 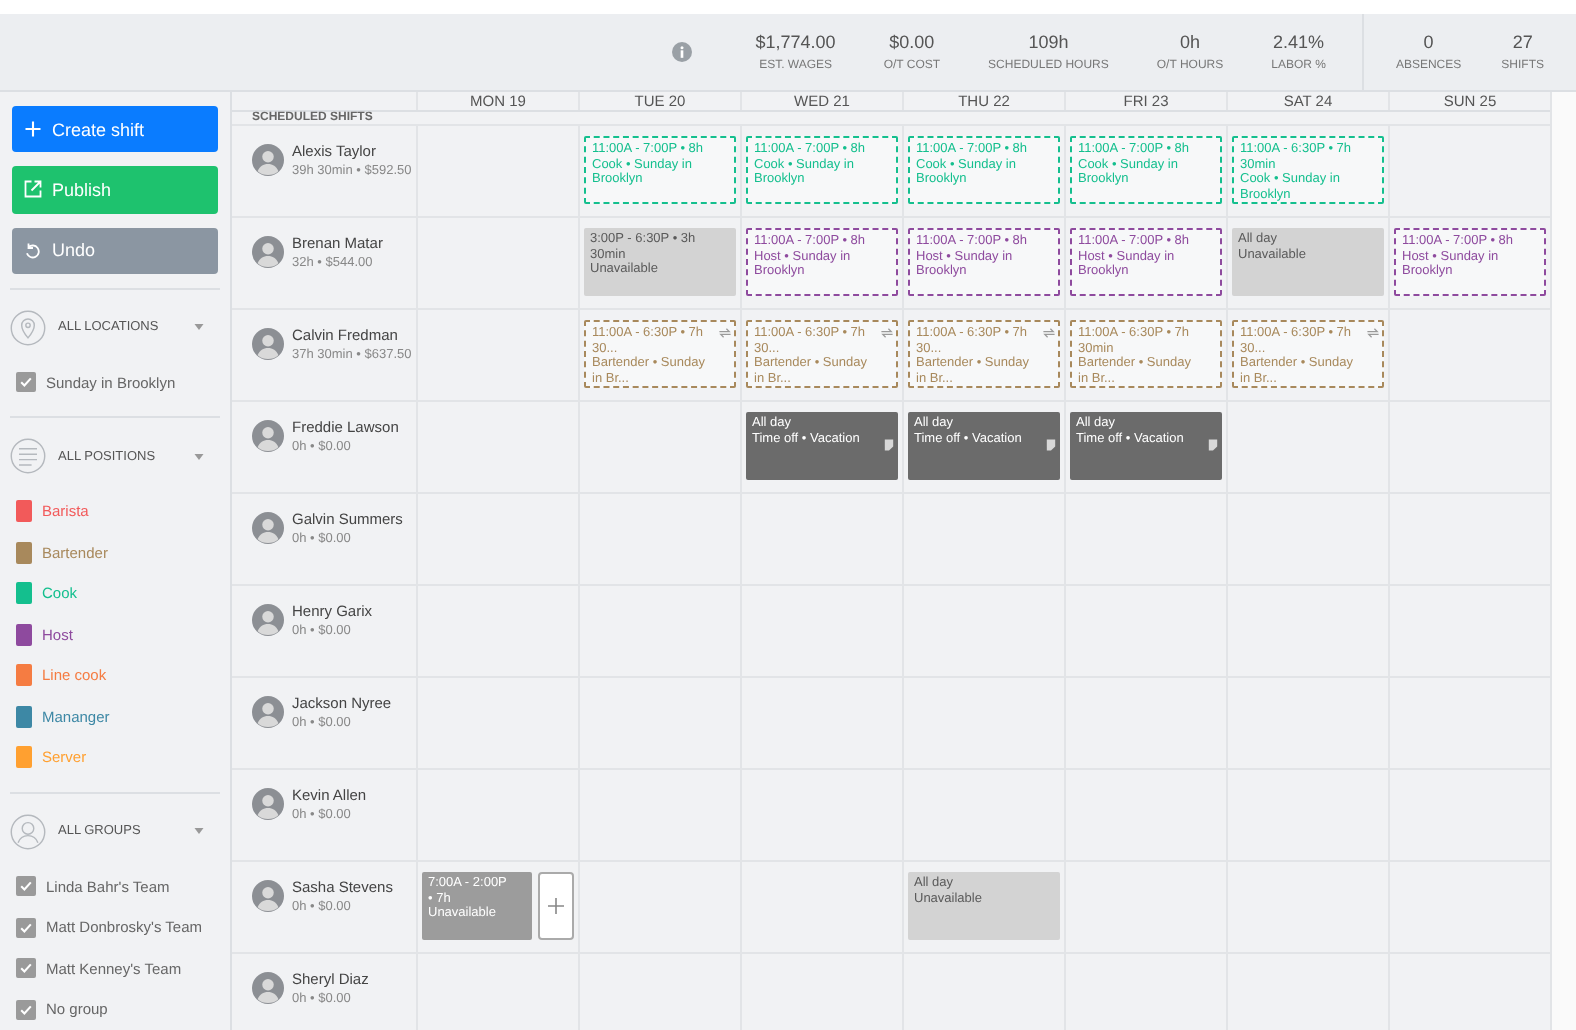 What do you see at coordinates (681, 52) in the screenshot?
I see `info-icon` at bounding box center [681, 52].